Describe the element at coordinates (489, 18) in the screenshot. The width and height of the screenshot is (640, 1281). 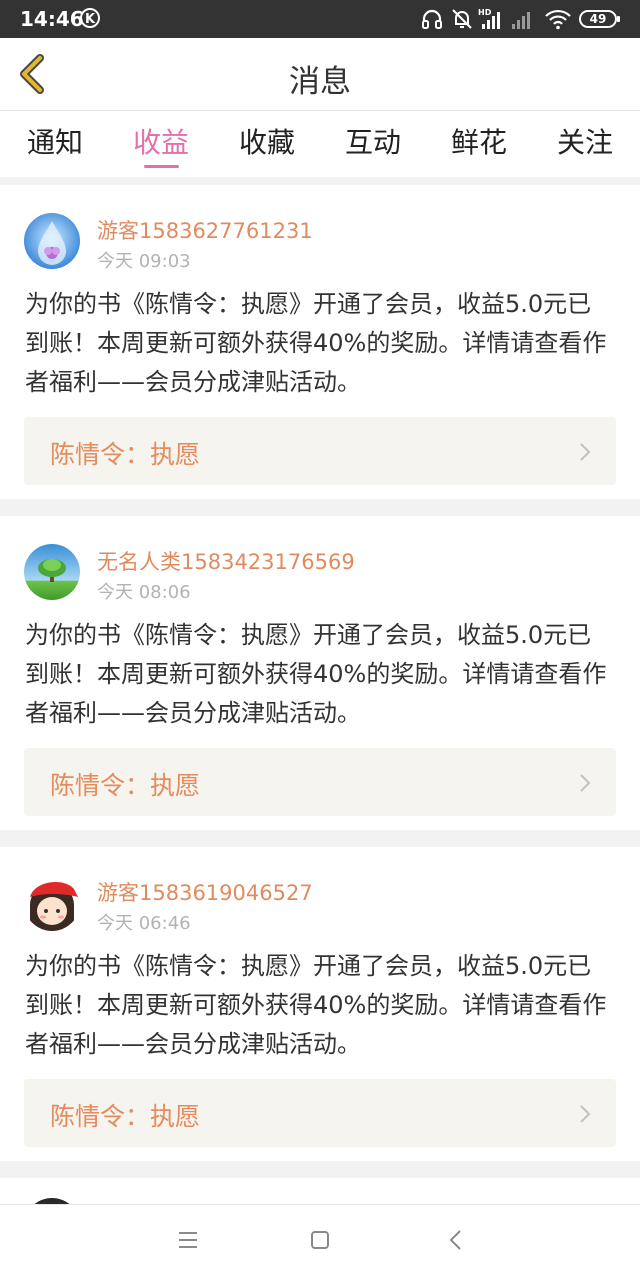
I see `hd-signal-icon: HD` at that location.